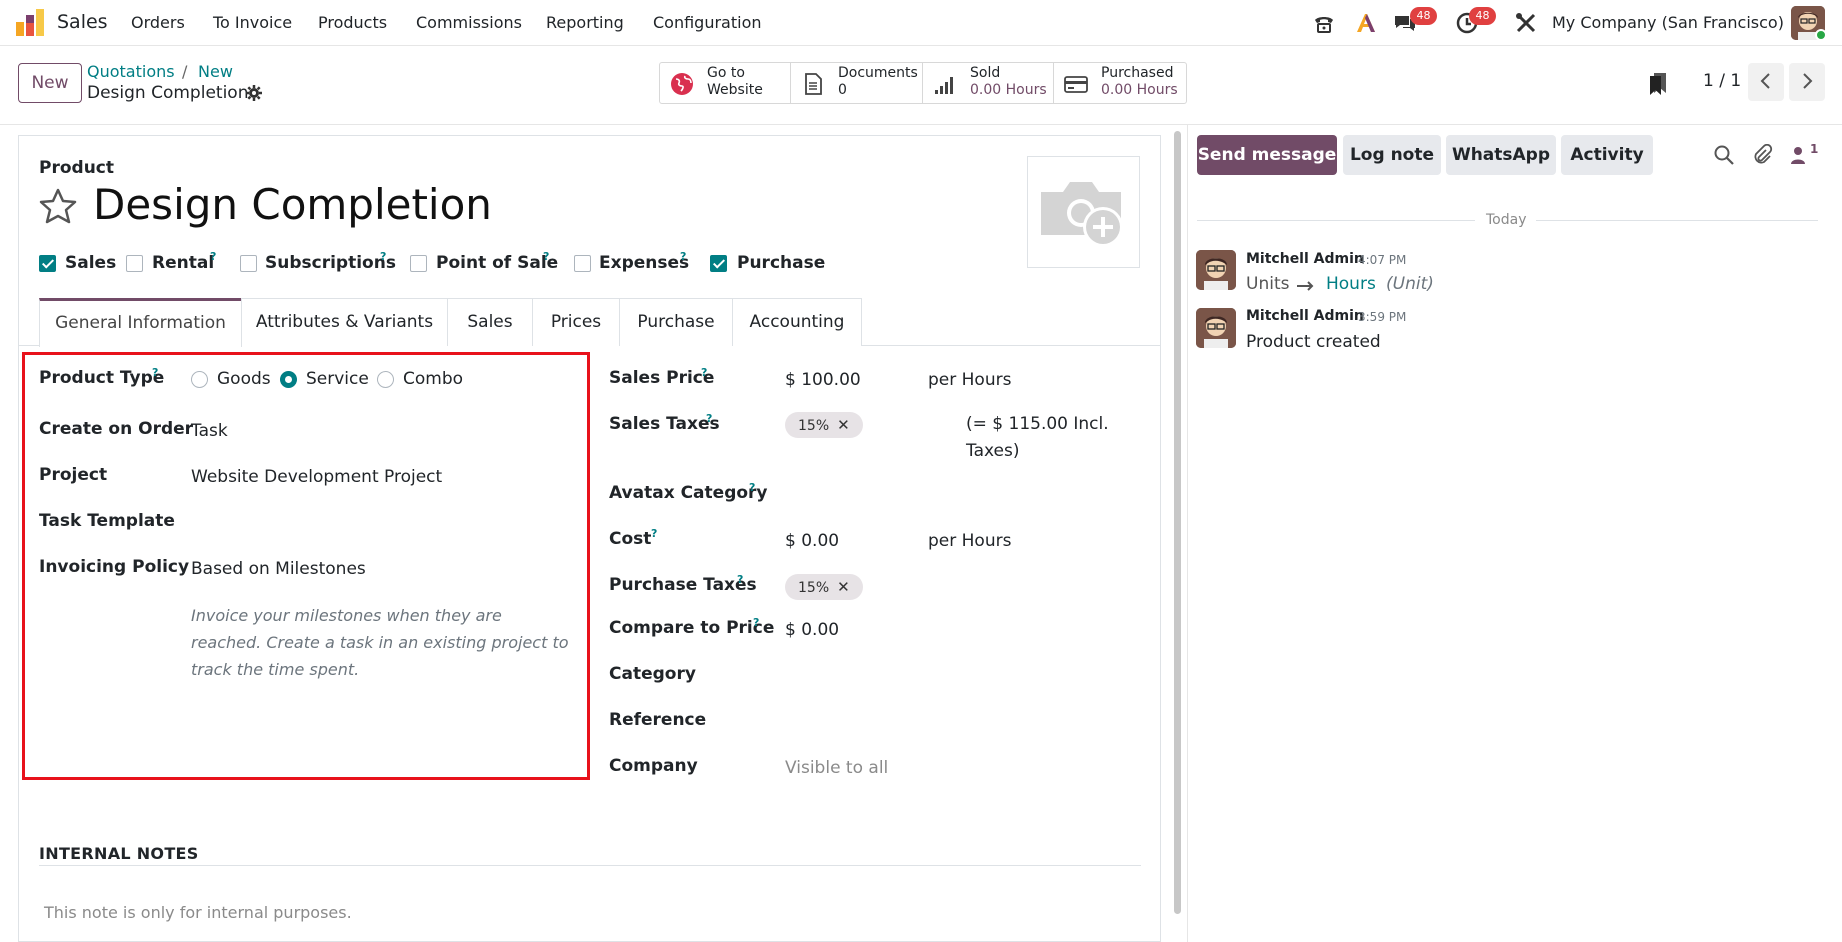  Describe the element at coordinates (812, 630) in the screenshot. I see `compare-price-field: $ 0.00` at that location.